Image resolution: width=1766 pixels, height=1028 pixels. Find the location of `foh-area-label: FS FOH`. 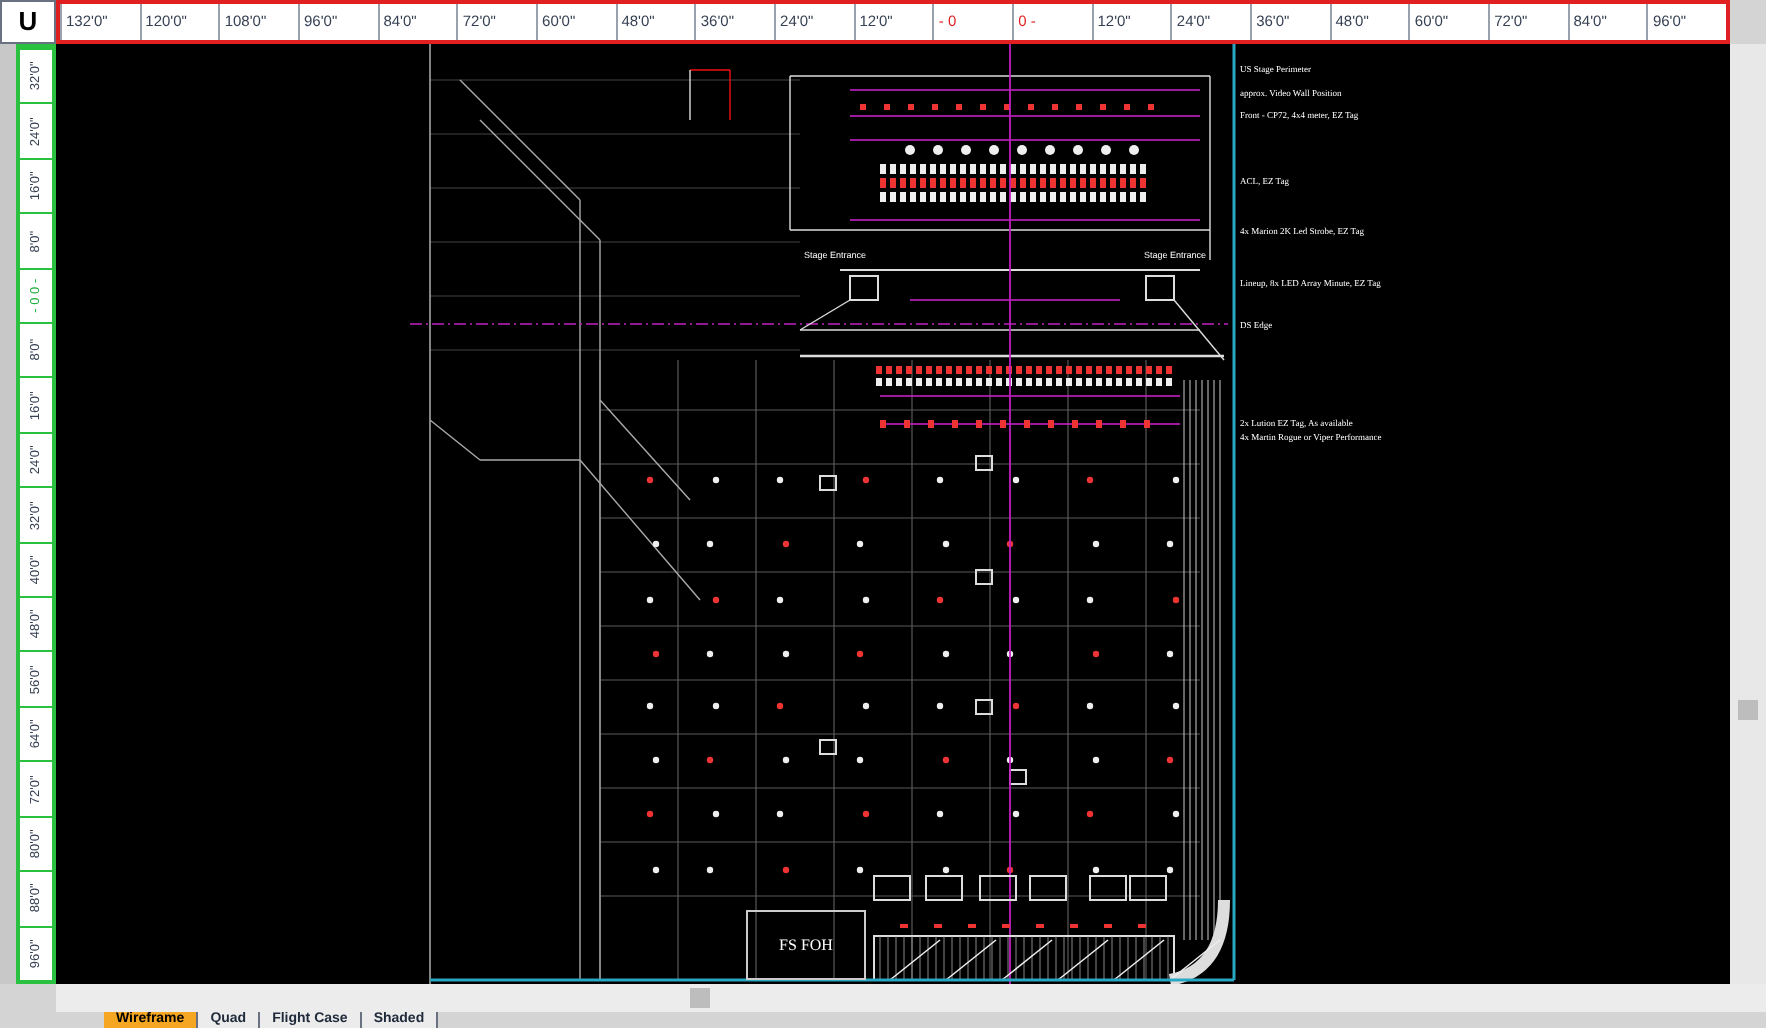

foh-area-label: FS FOH is located at coordinates (806, 945).